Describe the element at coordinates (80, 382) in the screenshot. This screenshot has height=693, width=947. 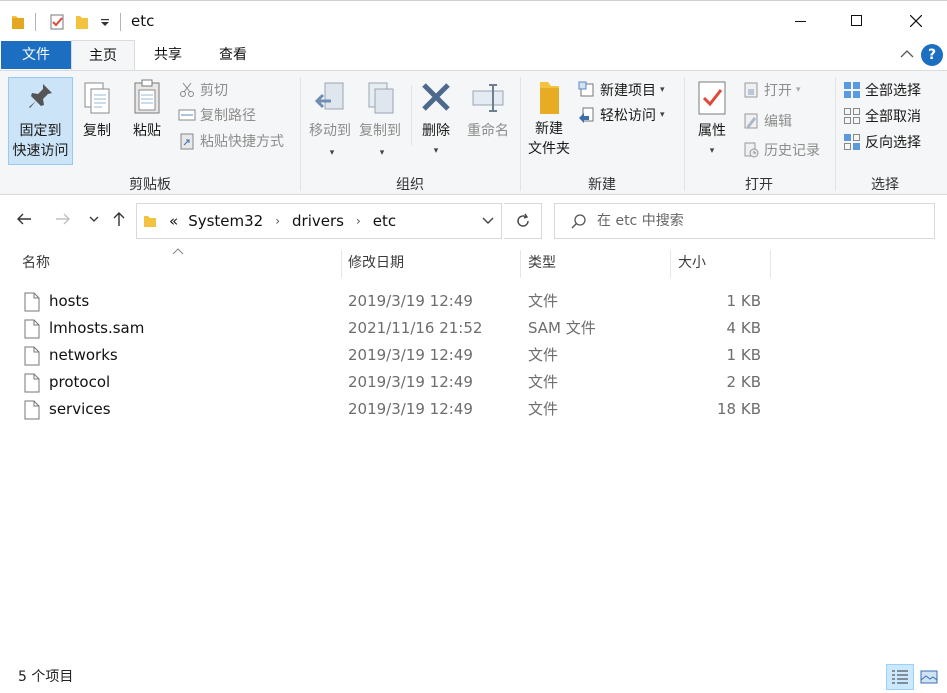
I see `file-name: protocol` at that location.